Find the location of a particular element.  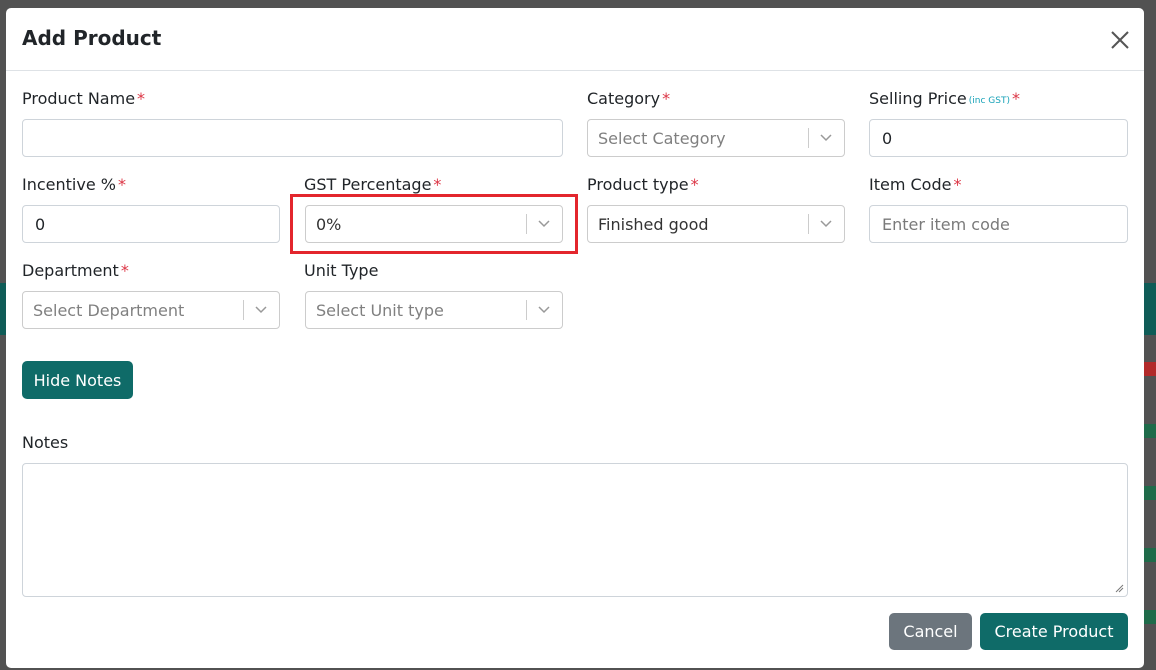

product-name-label: Product Name * is located at coordinates (83, 98).